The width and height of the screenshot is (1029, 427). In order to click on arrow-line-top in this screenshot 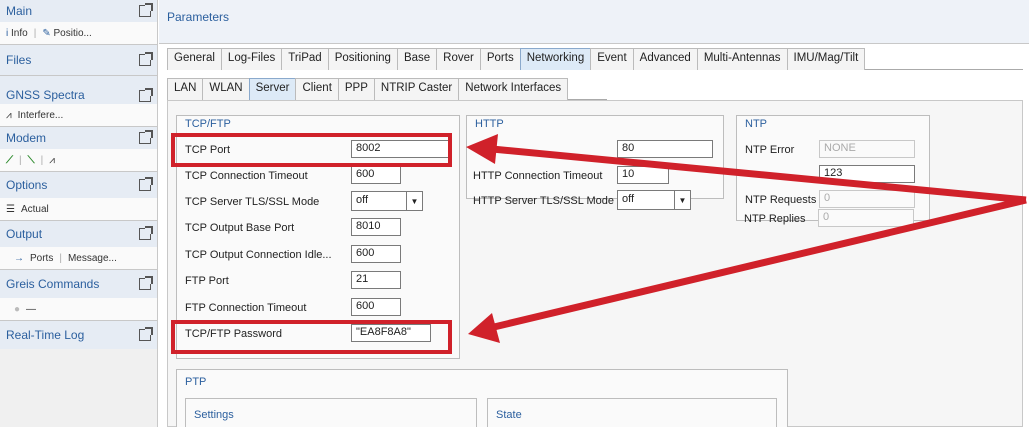, I will do `click(759, 174)`.